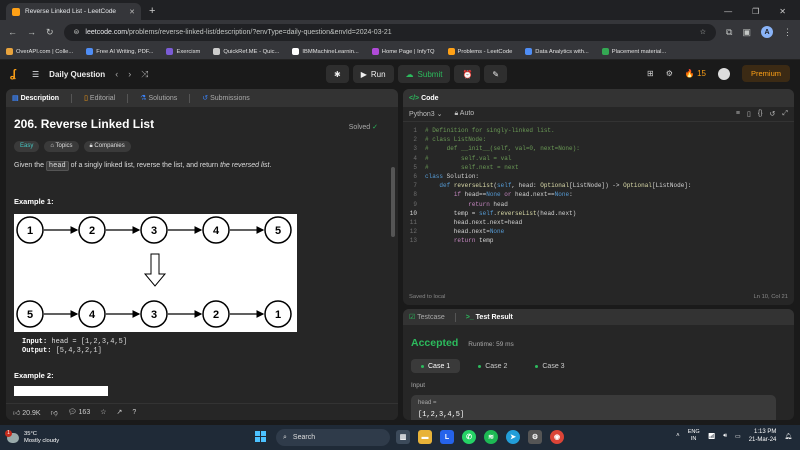  What do you see at coordinates (598, 240) in the screenshot?
I see `code-line: 13 return temp` at bounding box center [598, 240].